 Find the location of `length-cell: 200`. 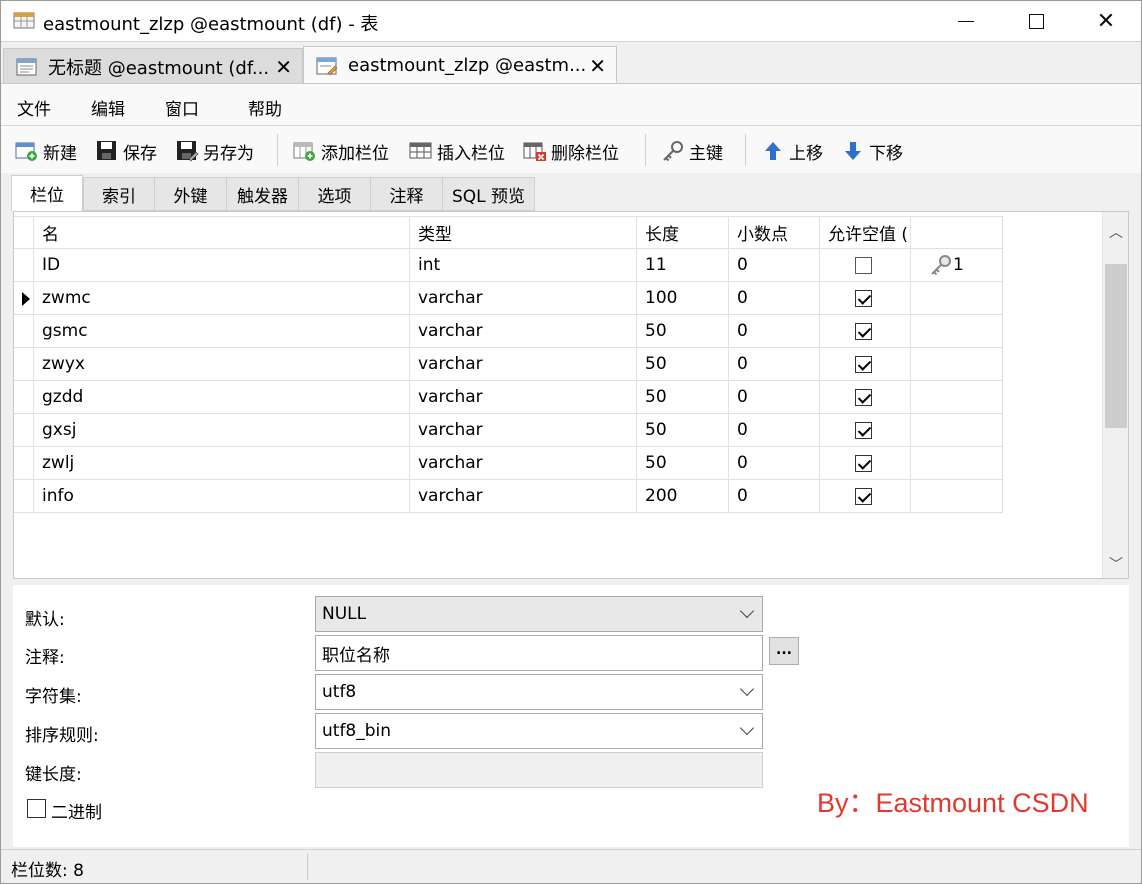

length-cell: 200 is located at coordinates (683, 496).